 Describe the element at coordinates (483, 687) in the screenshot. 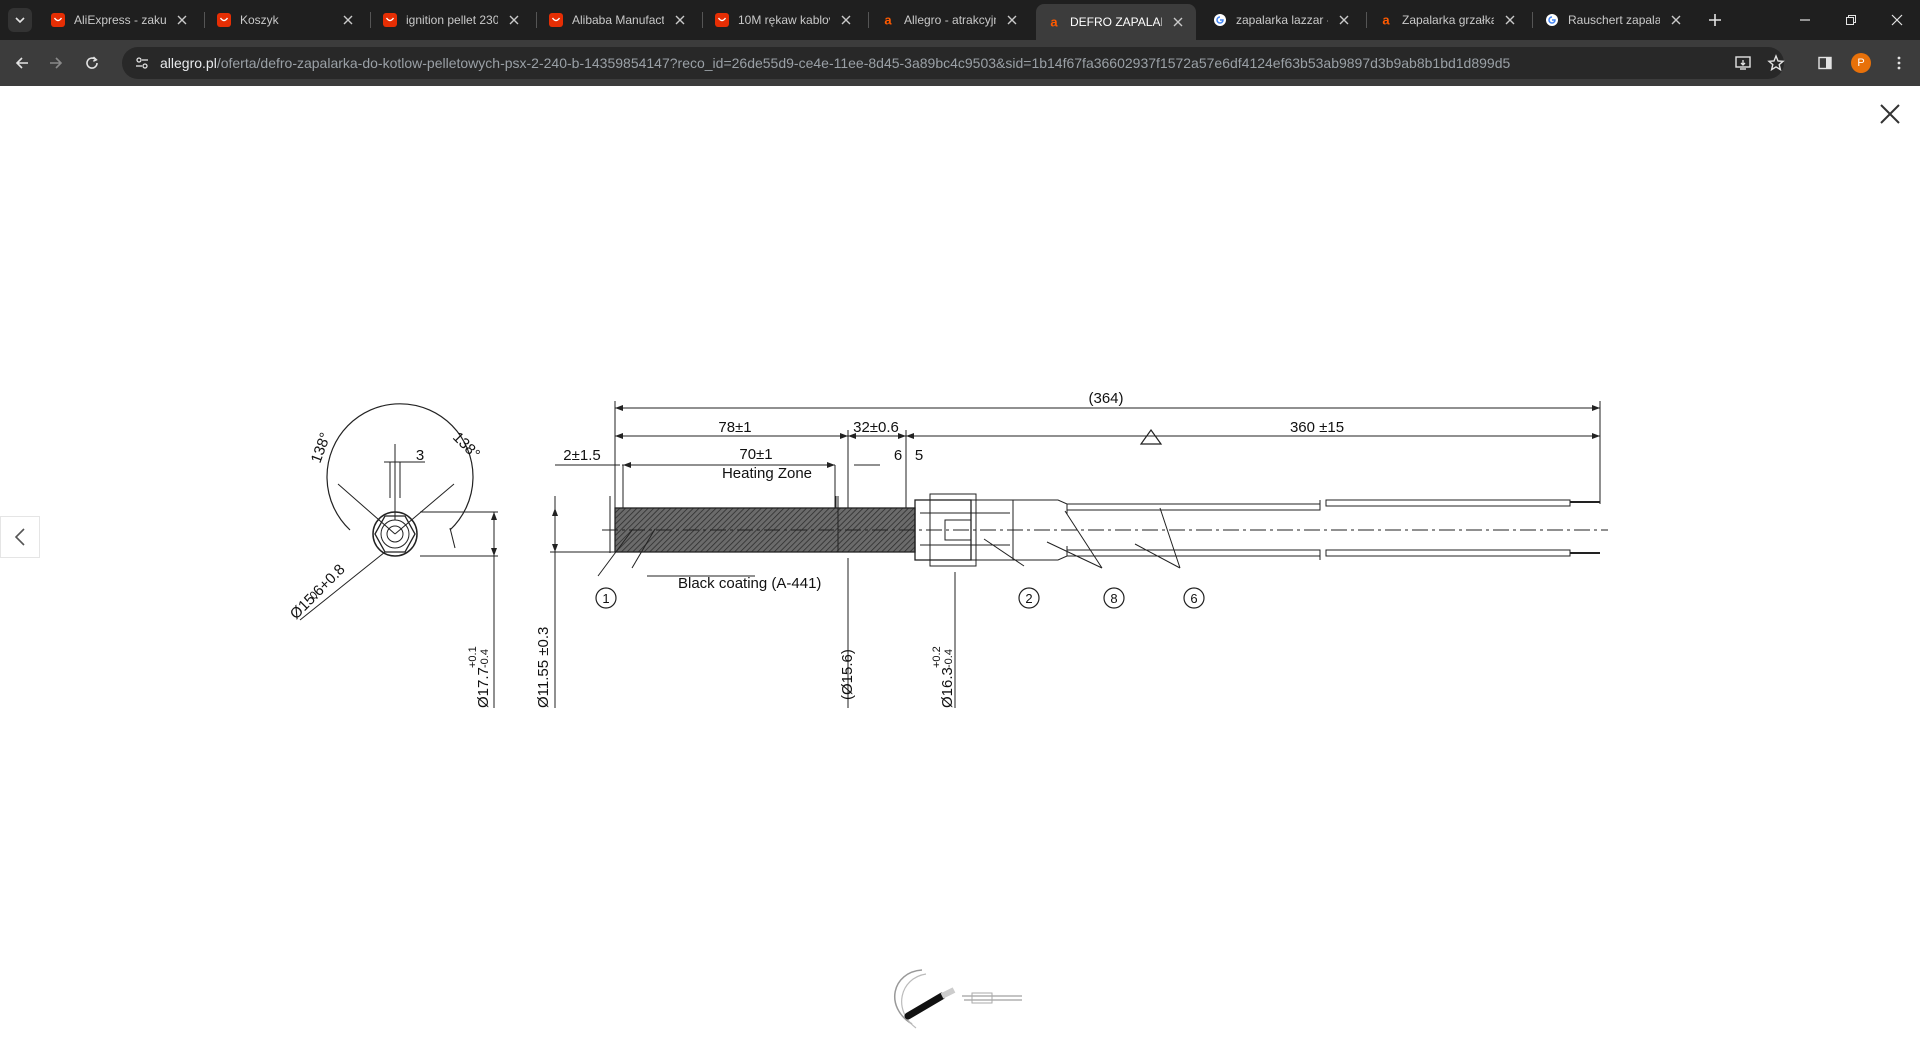

I see `dia-17-7: Ø17.7` at that location.